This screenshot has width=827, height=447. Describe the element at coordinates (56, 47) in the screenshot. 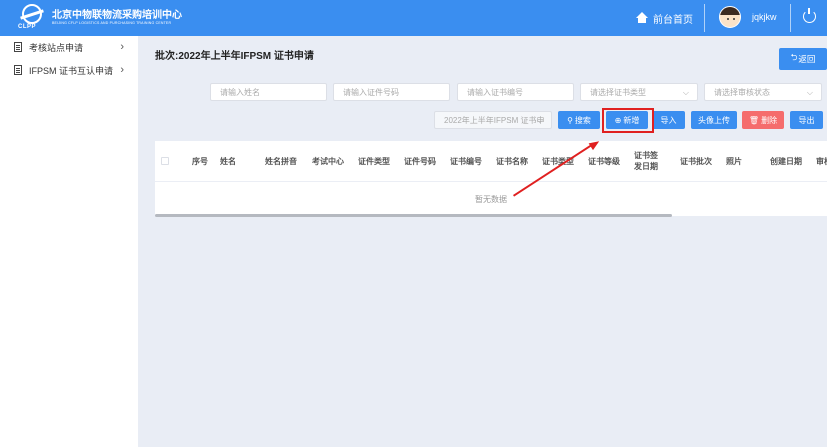

I see `sidebar-item-label: 考核站点申请` at that location.